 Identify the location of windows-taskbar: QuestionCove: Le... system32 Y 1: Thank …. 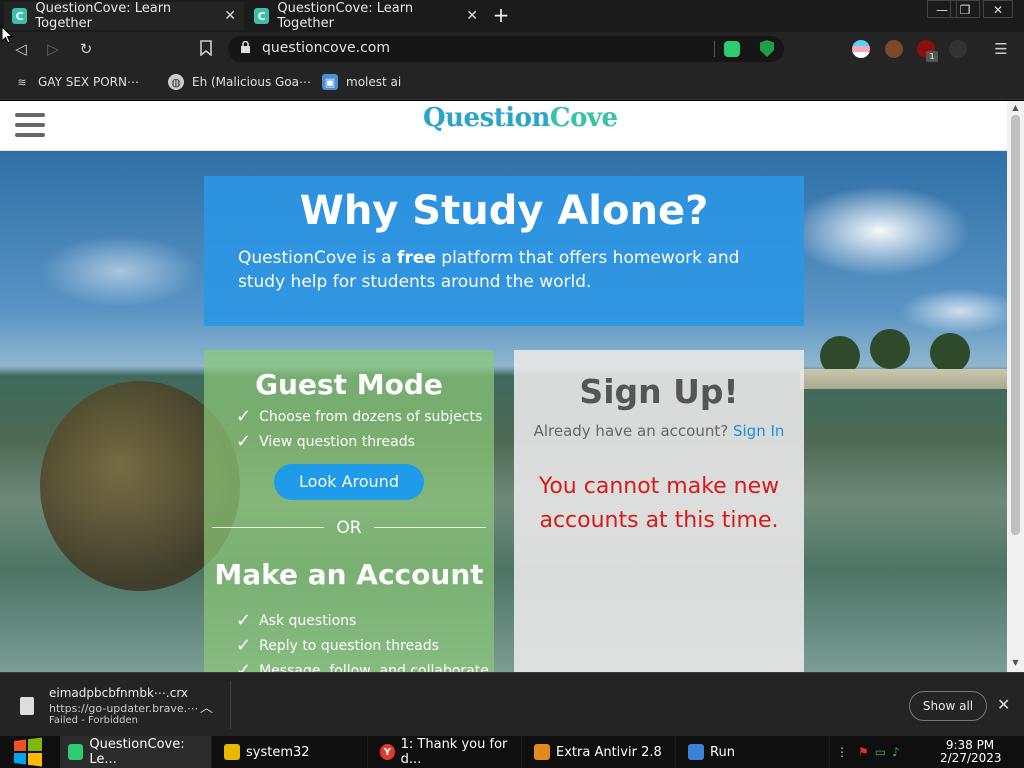
(512, 752).